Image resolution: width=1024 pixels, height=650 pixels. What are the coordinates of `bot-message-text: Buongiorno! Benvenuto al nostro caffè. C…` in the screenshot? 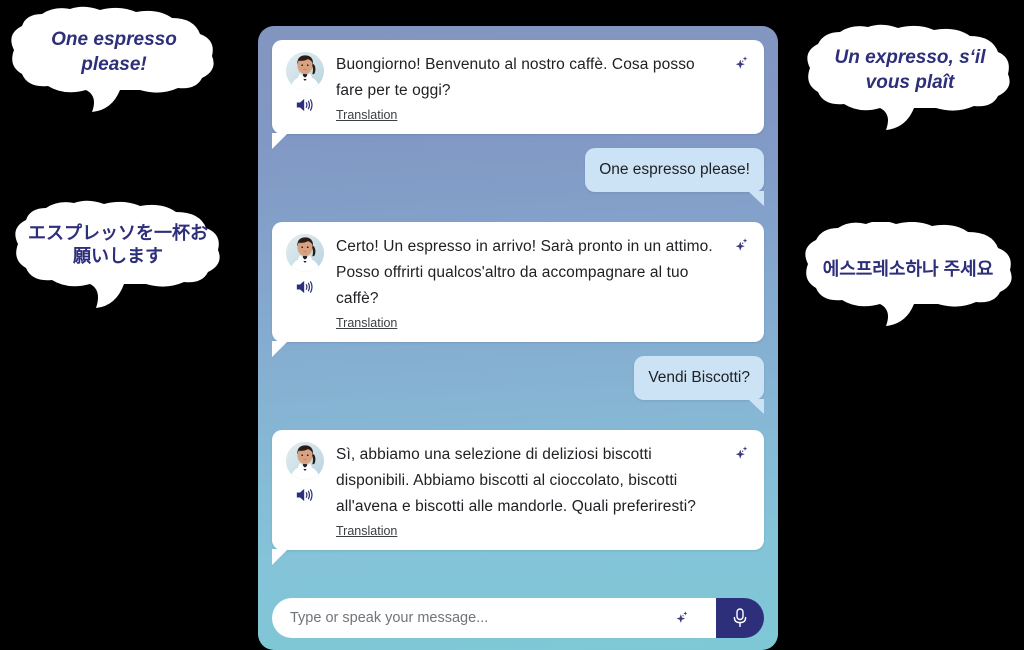 It's located at (515, 77).